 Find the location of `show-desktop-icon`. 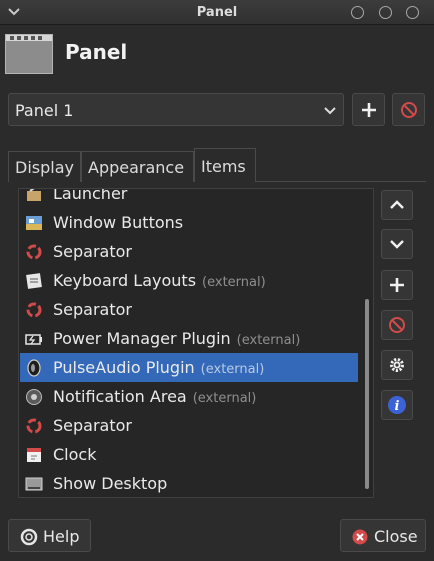

show-desktop-icon is located at coordinates (34, 484).